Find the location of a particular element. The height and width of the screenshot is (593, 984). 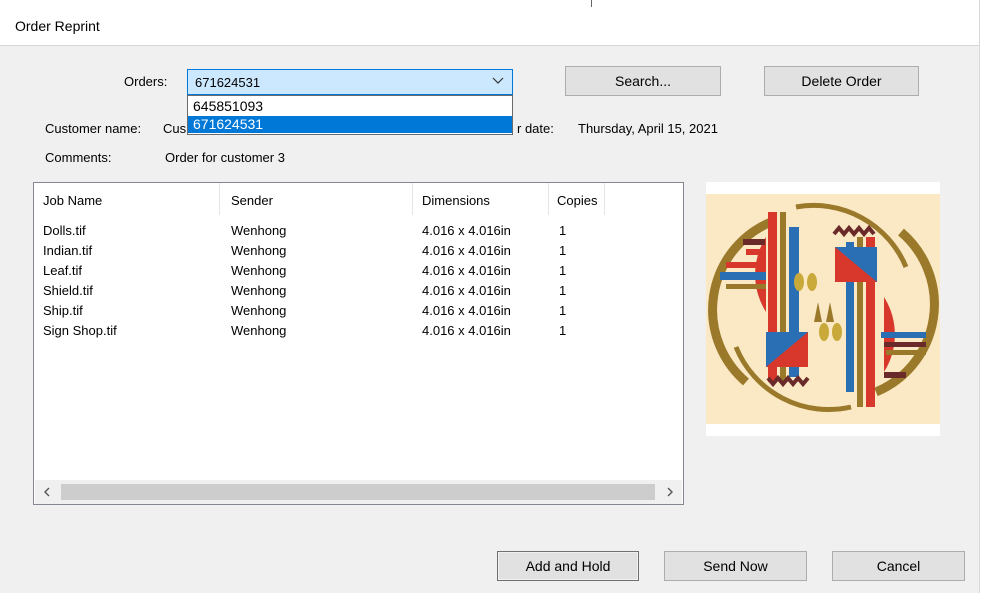

title-tick is located at coordinates (591, 3).